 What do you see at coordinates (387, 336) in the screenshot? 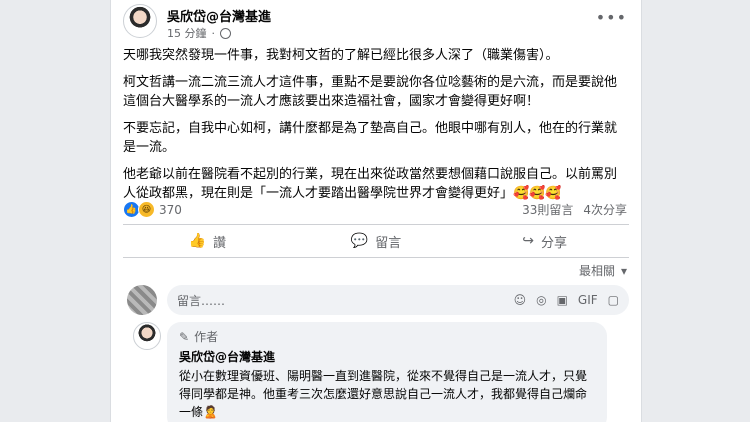
I see `author-badge: ✎ 作者` at bounding box center [387, 336].